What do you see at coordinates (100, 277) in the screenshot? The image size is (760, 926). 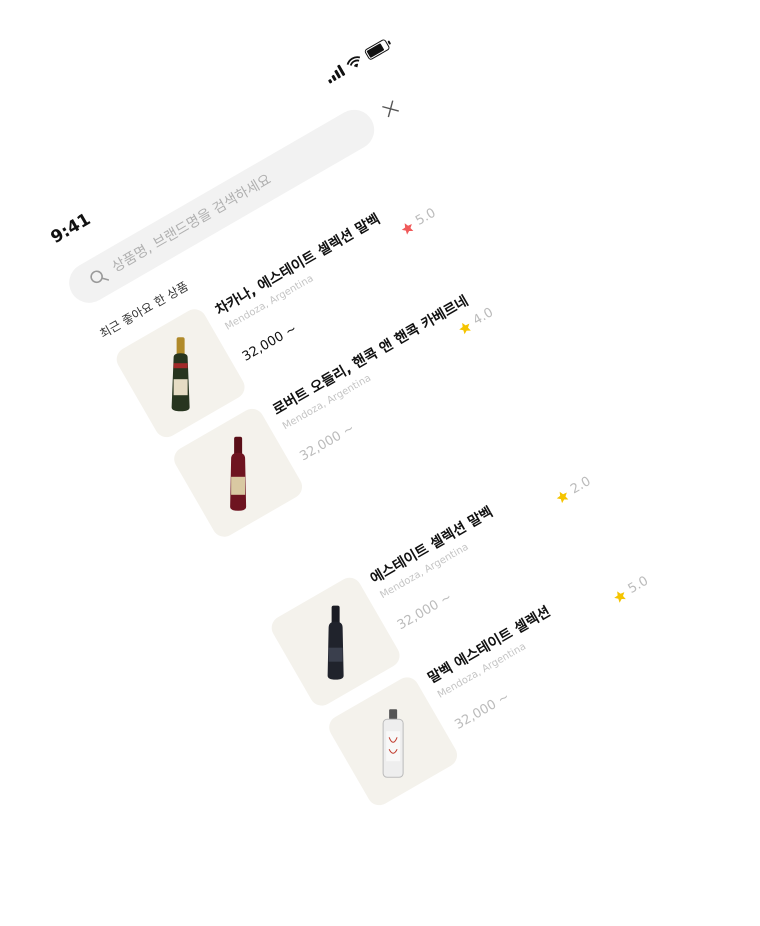 I see `search-icon` at bounding box center [100, 277].